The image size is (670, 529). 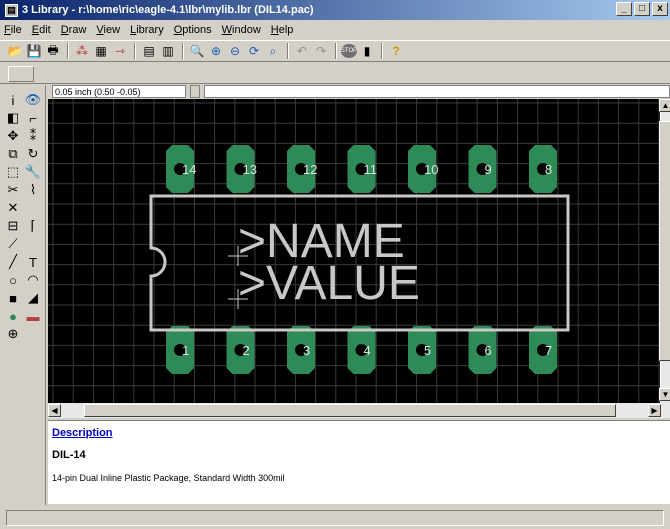 What do you see at coordinates (13, 298) in the screenshot?
I see `rect-icon: ■` at bounding box center [13, 298].